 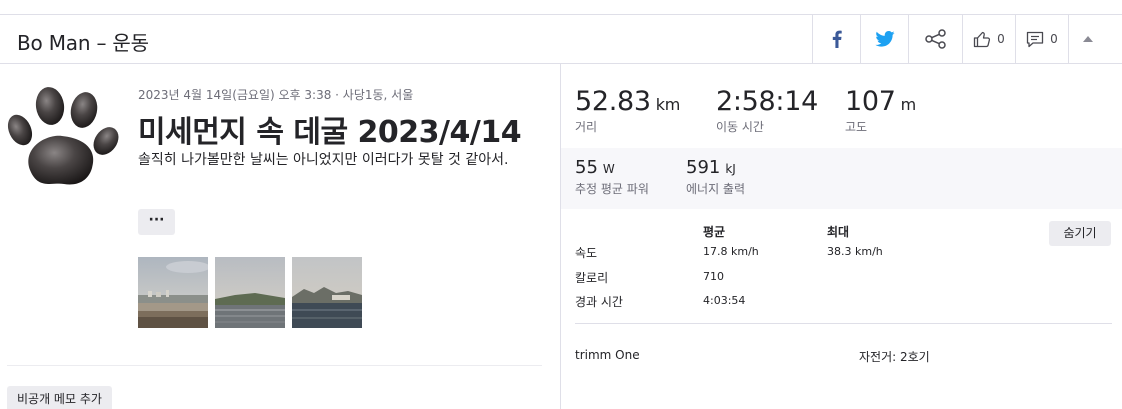 What do you see at coordinates (668, 104) in the screenshot?
I see `distance-unit: km` at bounding box center [668, 104].